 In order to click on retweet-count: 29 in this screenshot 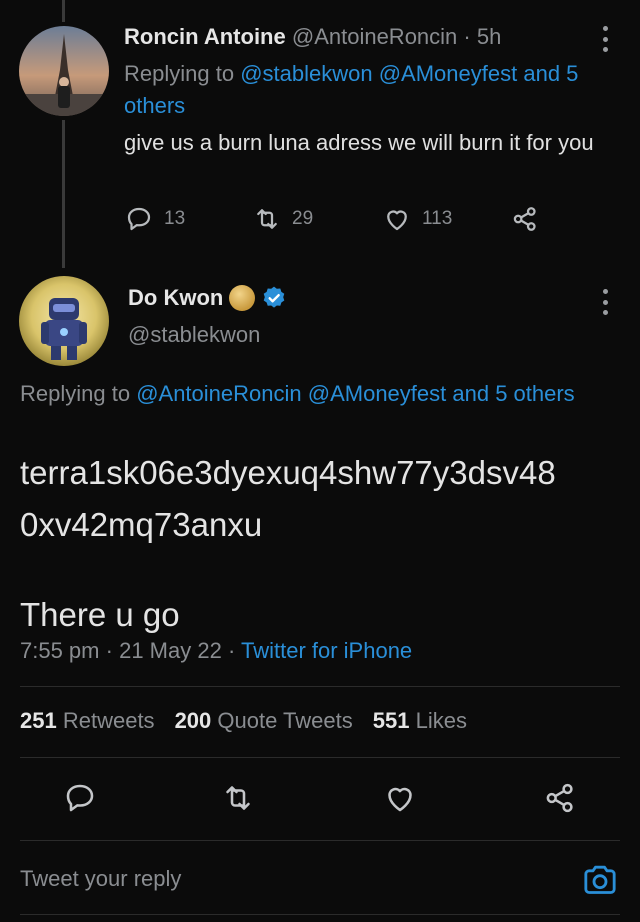, I will do `click(303, 218)`.